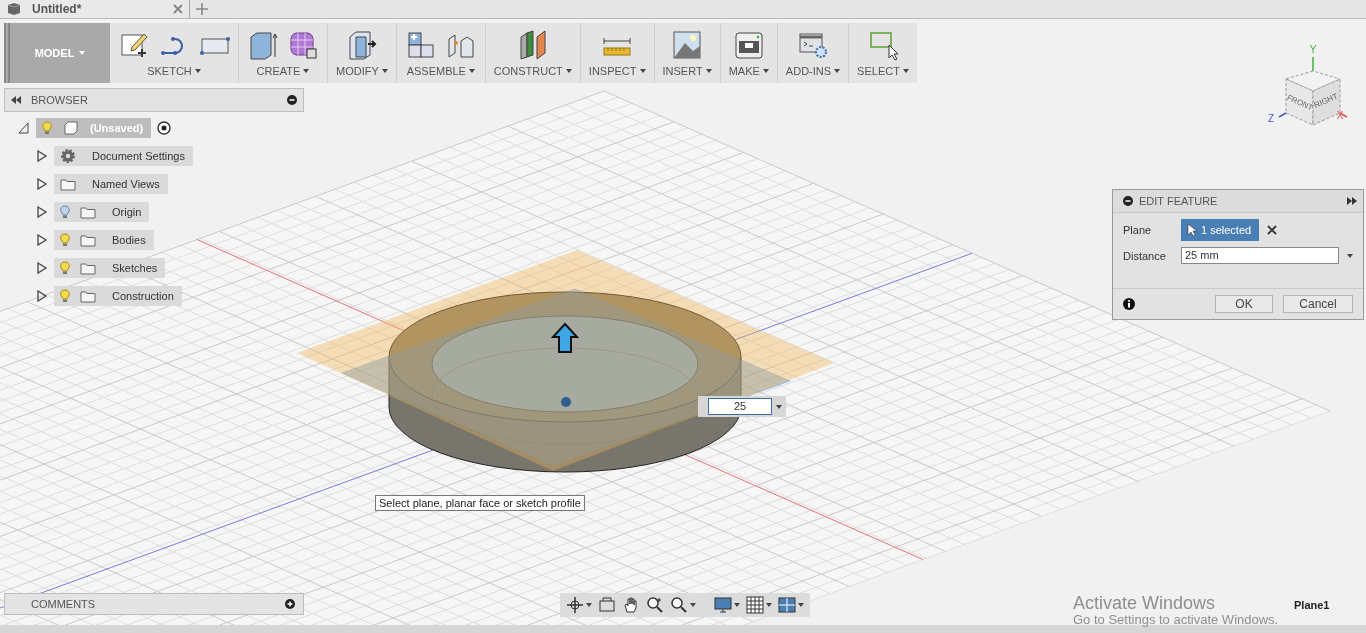 The height and width of the screenshot is (633, 1366). Describe the element at coordinates (292, 100) in the screenshot. I see `minimize-icon` at that location.